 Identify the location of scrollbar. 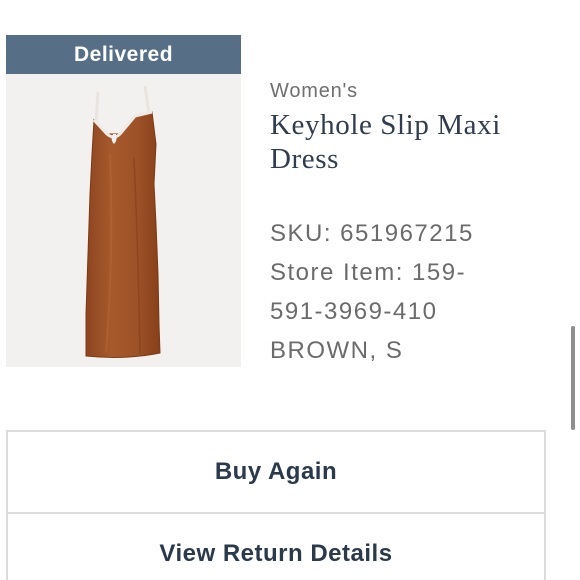
(573, 378).